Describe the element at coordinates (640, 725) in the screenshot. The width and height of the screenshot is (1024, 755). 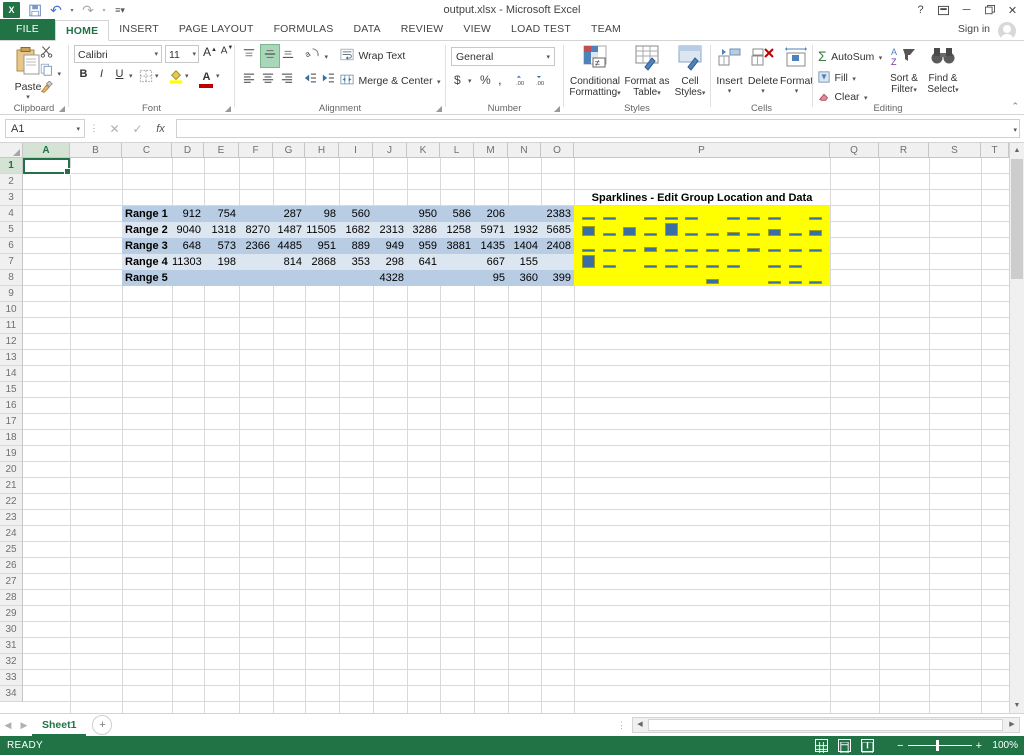
I see `scroll-left-arrow: ◀` at that location.